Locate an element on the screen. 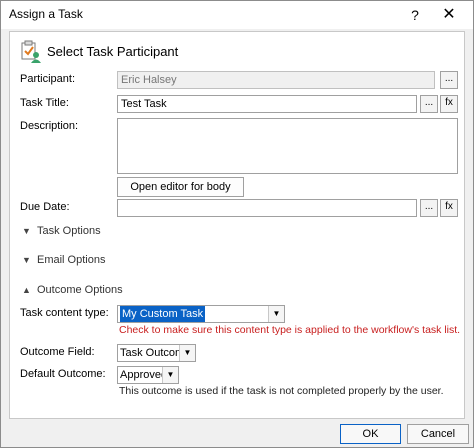  task-options-section: ▼ Task Options is located at coordinates (61, 231).